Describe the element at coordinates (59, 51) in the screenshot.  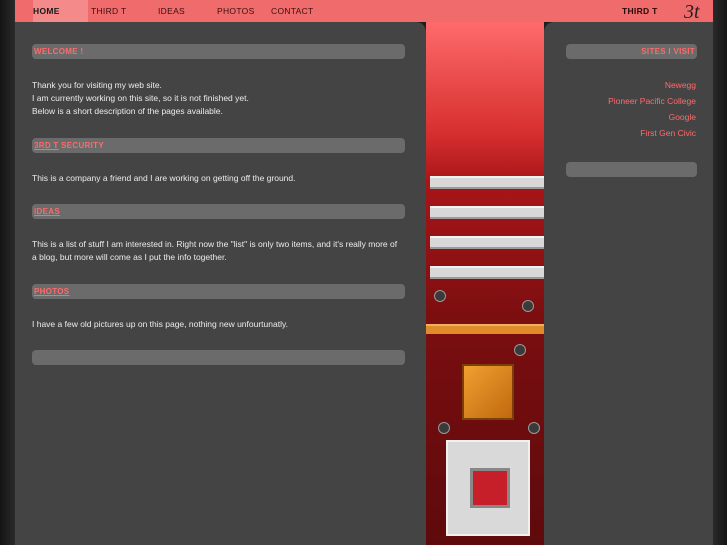
I see `section-title: WELCOME !` at that location.